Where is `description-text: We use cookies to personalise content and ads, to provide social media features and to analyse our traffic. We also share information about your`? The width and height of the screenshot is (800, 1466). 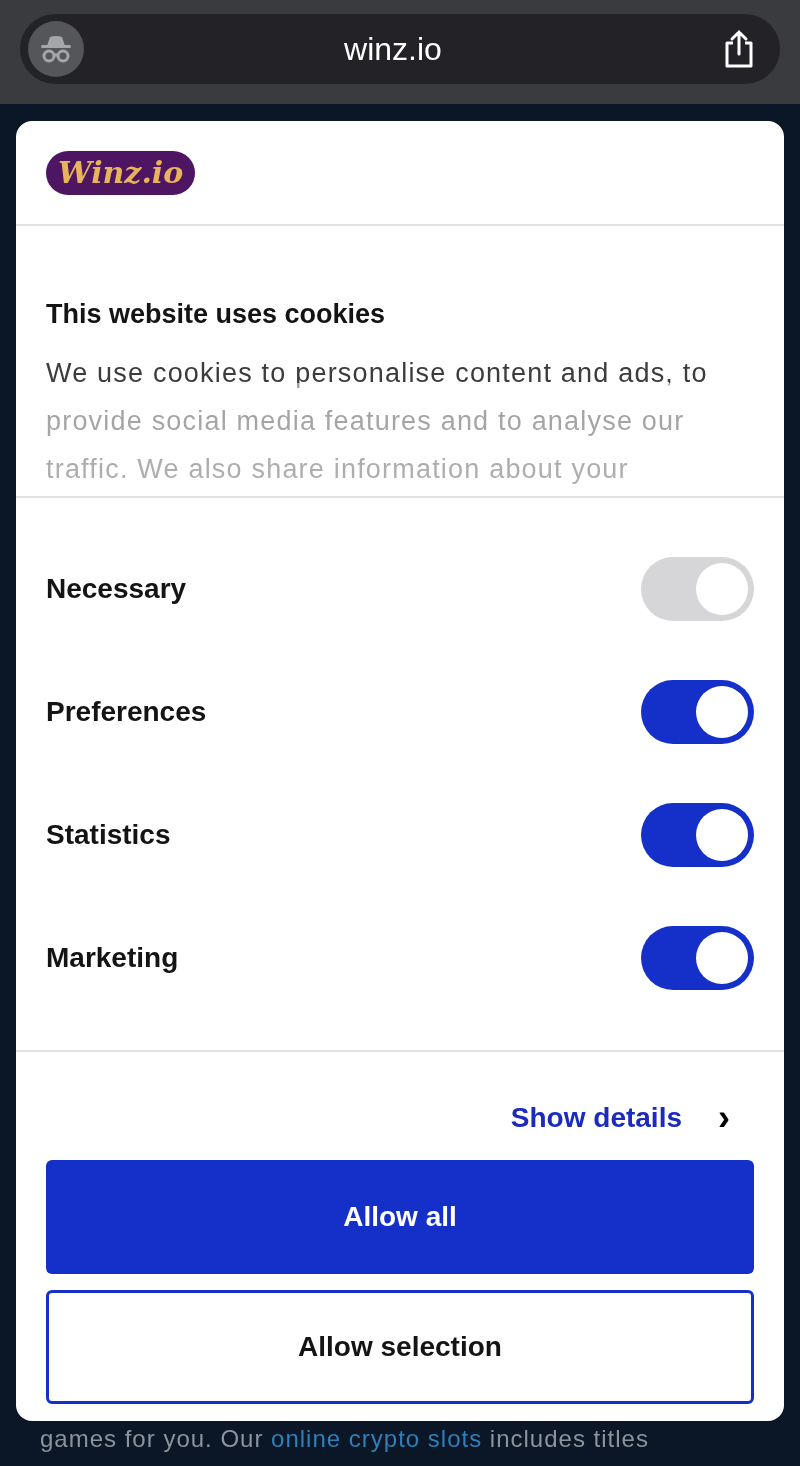 description-text: We use cookies to personalise content and ads, to provide social media features and to analyse our traffic. We also share information about your is located at coordinates (377, 421).